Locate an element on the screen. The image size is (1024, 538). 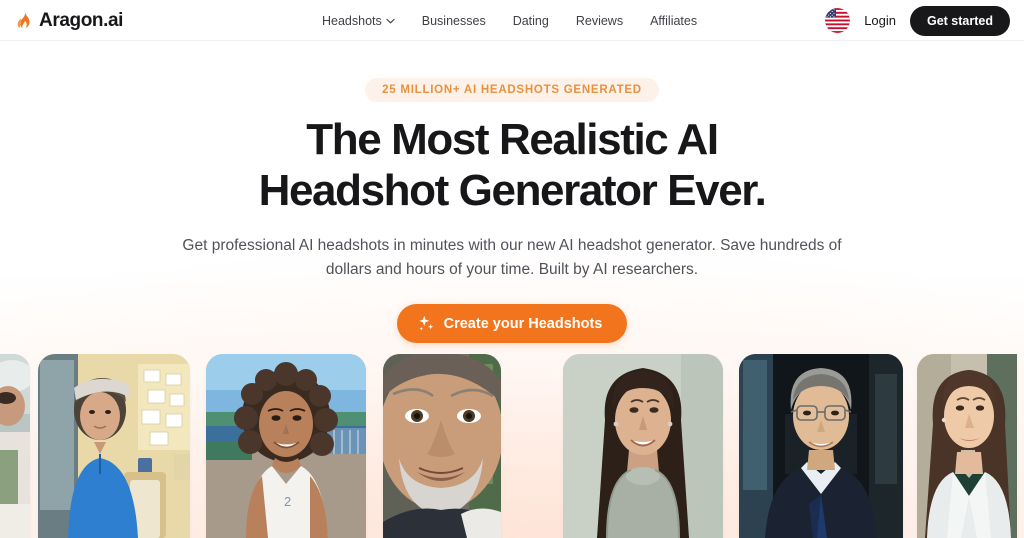
create-headshots-label: Create your Headshots is located at coordinates (523, 323).